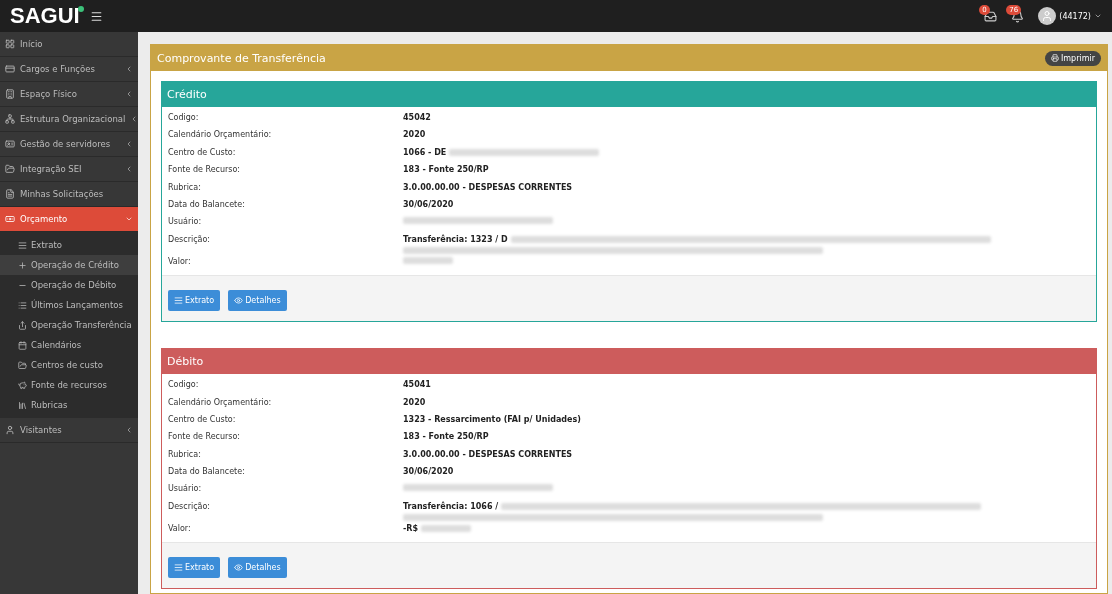 The width and height of the screenshot is (1112, 594). I want to click on panel-title: Crédito, so click(629, 94).